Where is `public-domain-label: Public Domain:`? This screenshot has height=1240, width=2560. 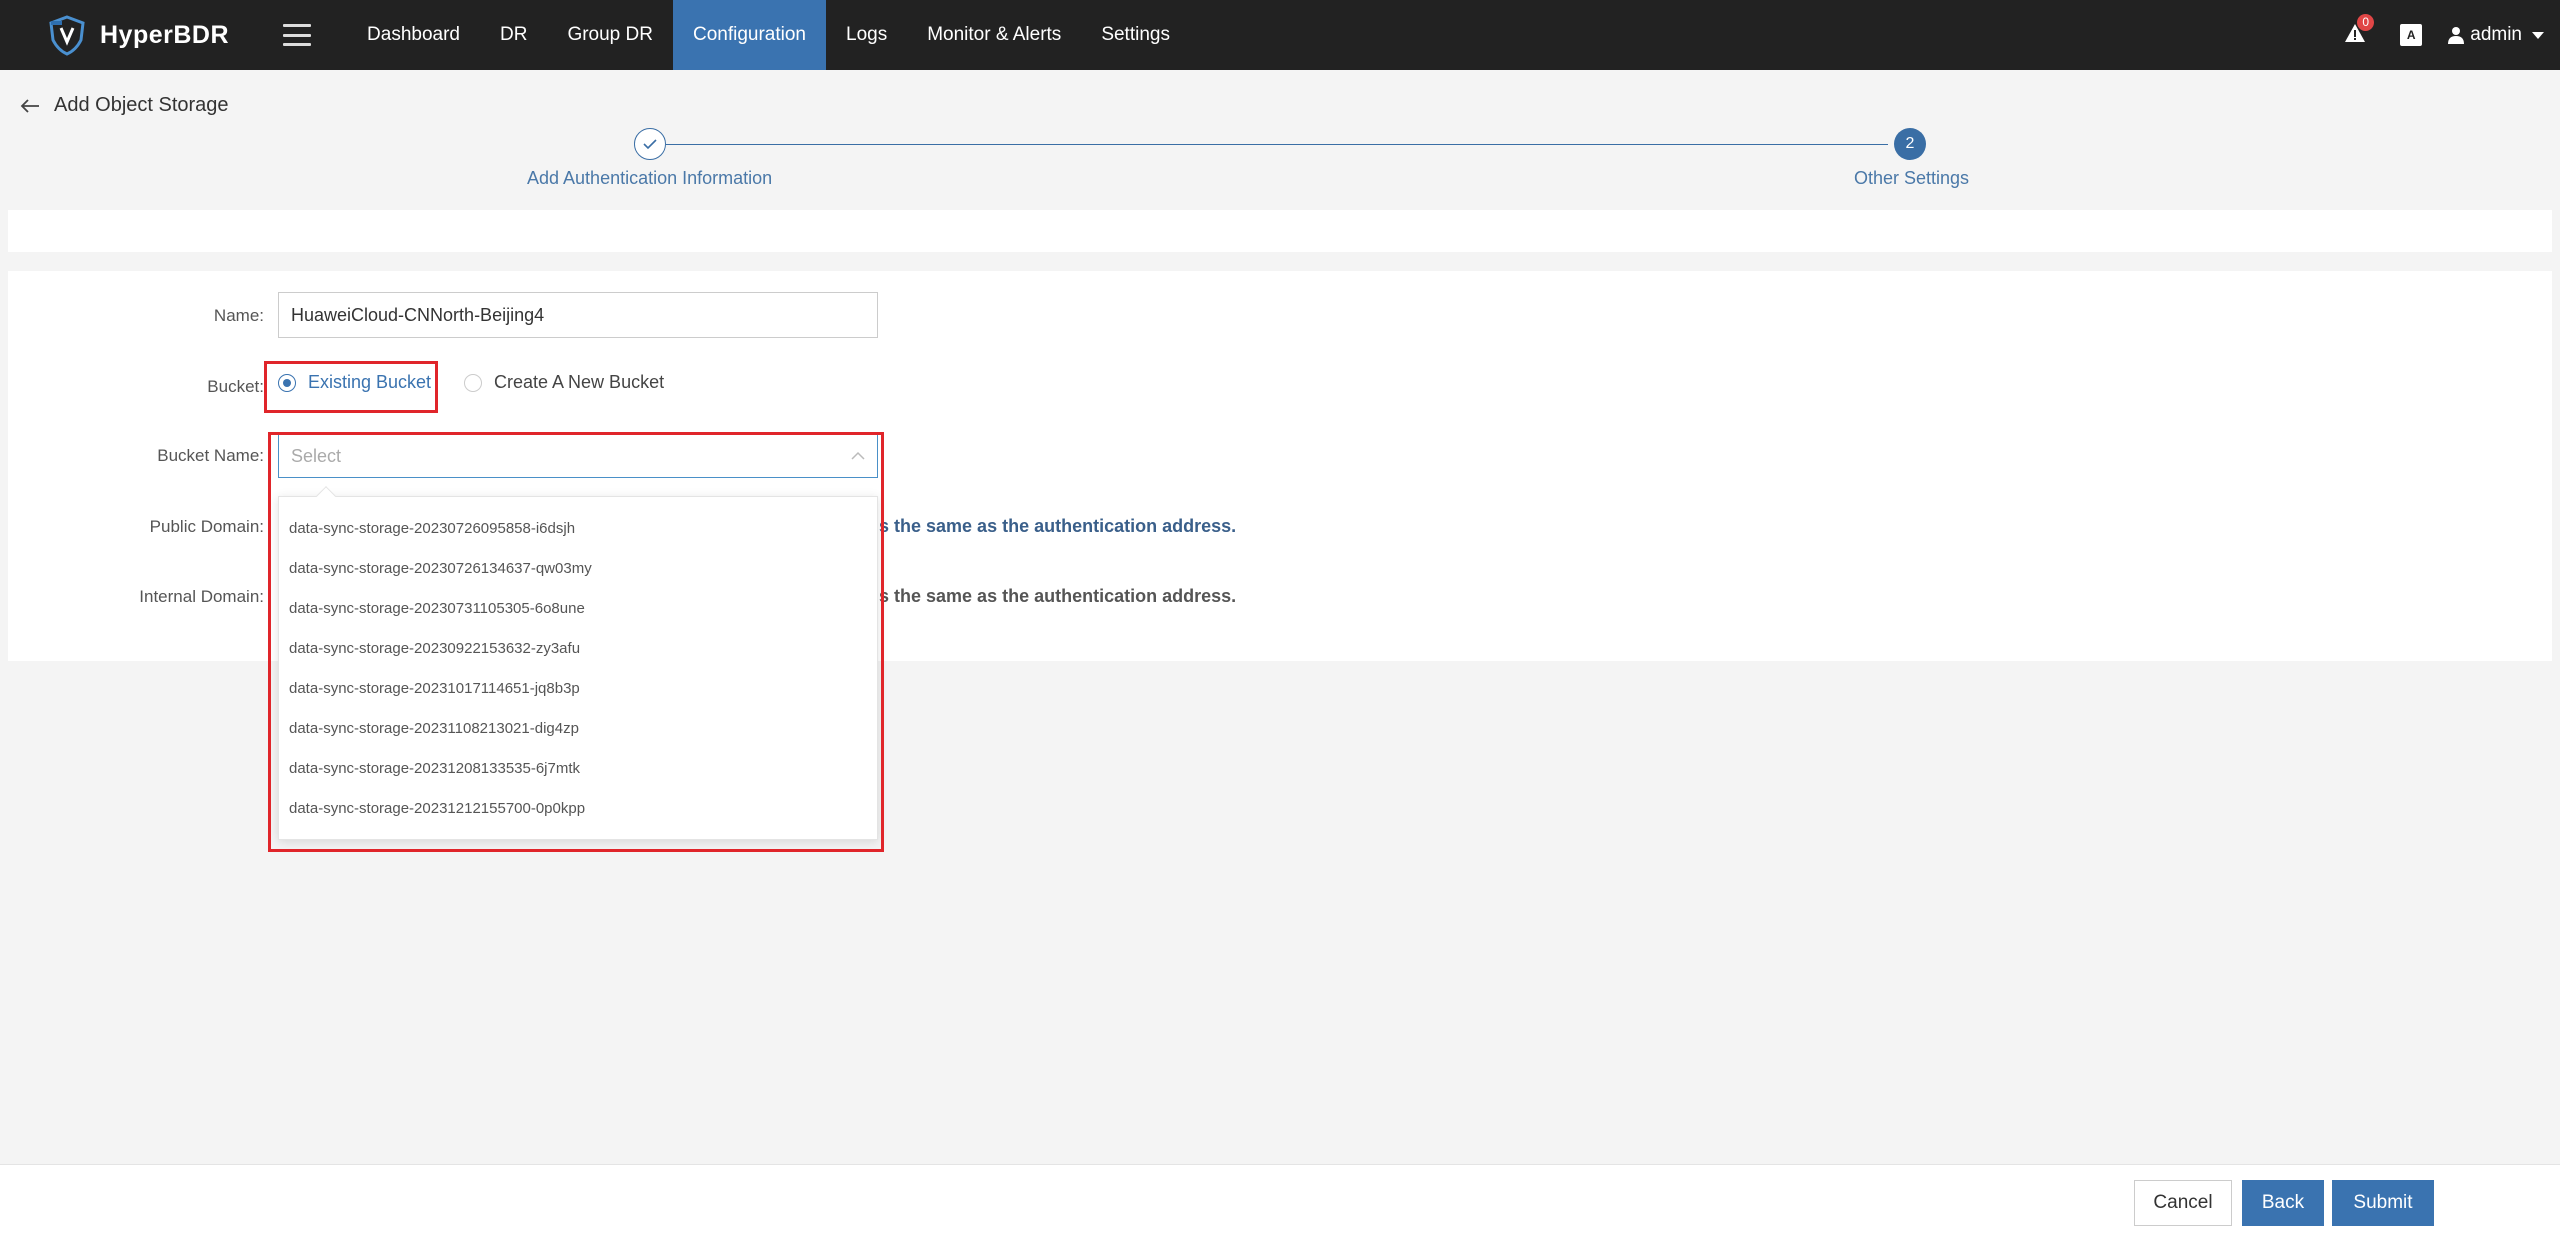 public-domain-label: Public Domain: is located at coordinates (206, 526).